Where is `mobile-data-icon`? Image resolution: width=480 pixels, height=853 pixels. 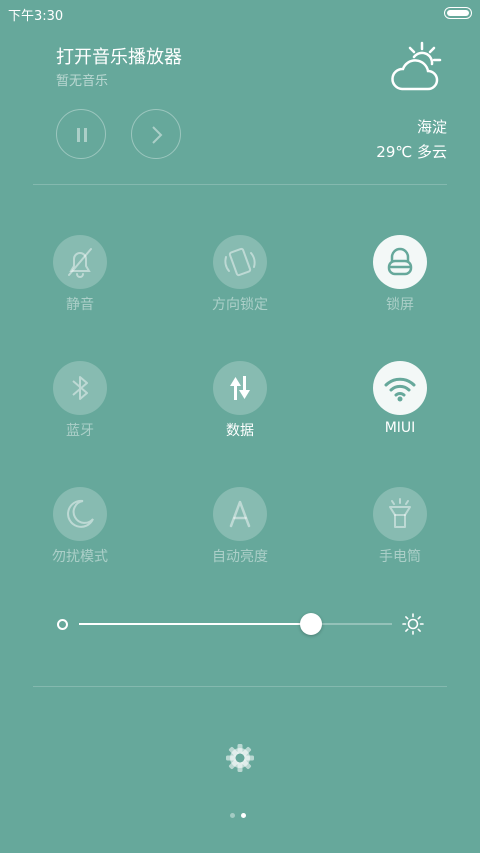
mobile-data-icon is located at coordinates (240, 388).